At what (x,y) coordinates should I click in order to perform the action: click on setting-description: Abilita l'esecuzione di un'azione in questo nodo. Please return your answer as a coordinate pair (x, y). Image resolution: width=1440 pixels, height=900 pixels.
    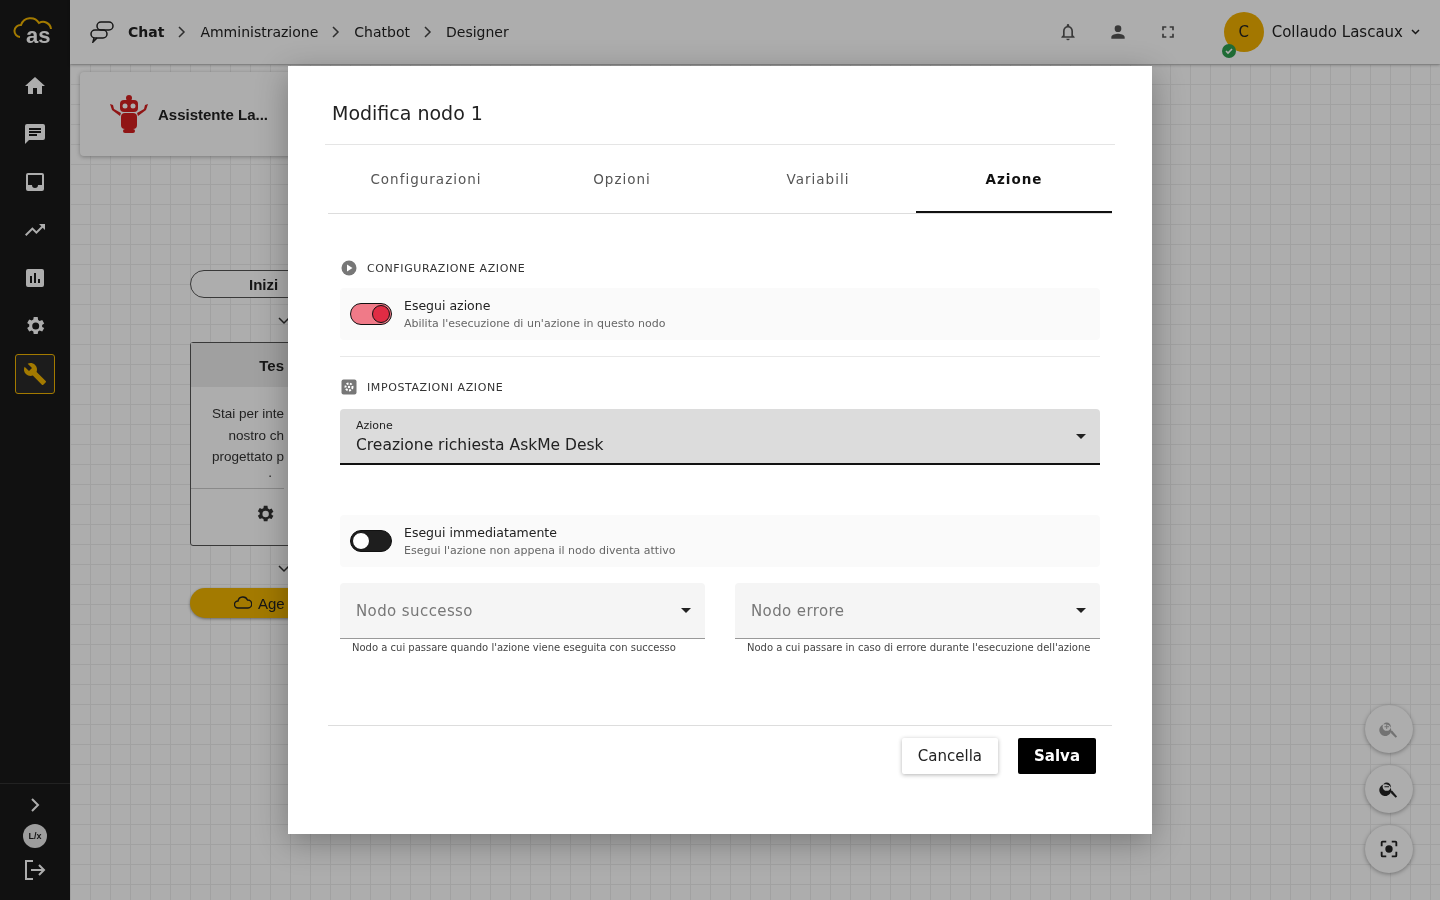
    Looking at the image, I should click on (535, 323).